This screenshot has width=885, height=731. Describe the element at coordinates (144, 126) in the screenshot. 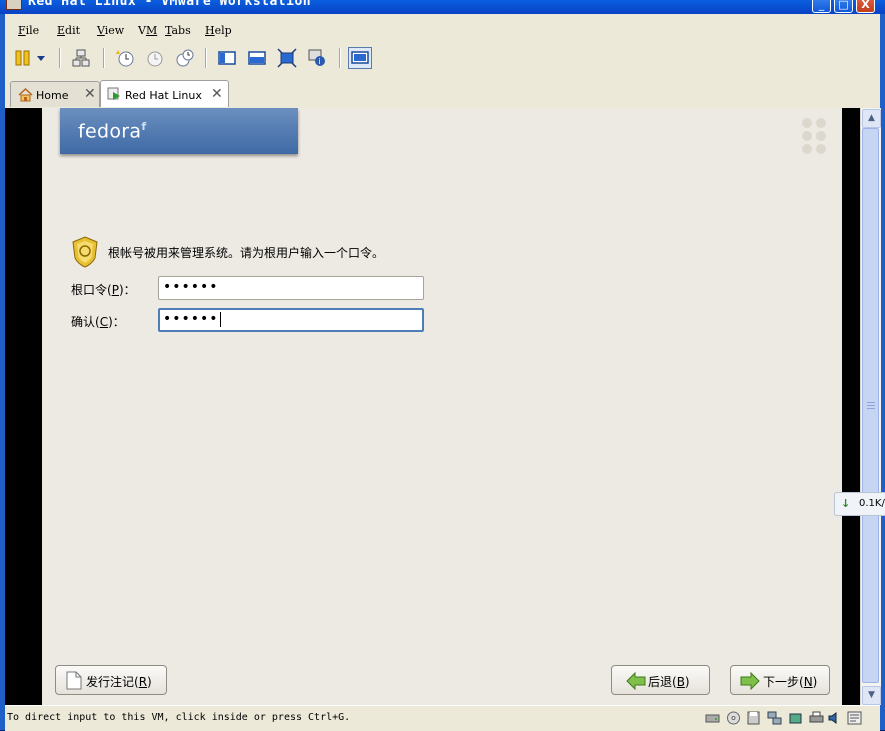

I see `fedora-logo-mark: f` at that location.